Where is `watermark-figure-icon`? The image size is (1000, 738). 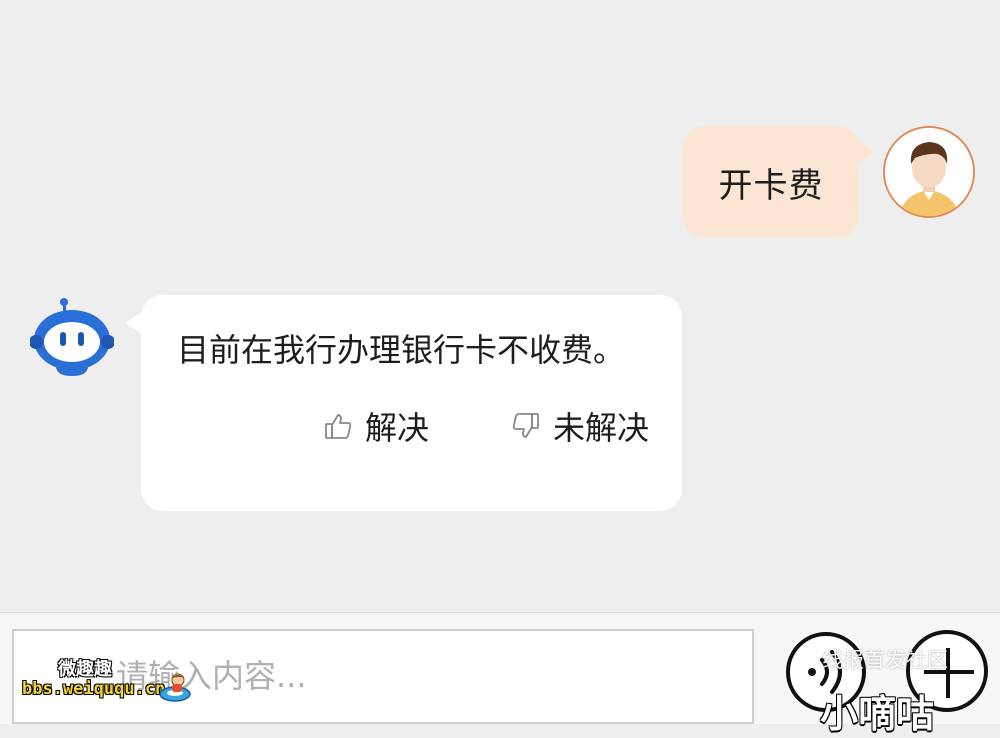
watermark-figure-icon is located at coordinates (175, 687).